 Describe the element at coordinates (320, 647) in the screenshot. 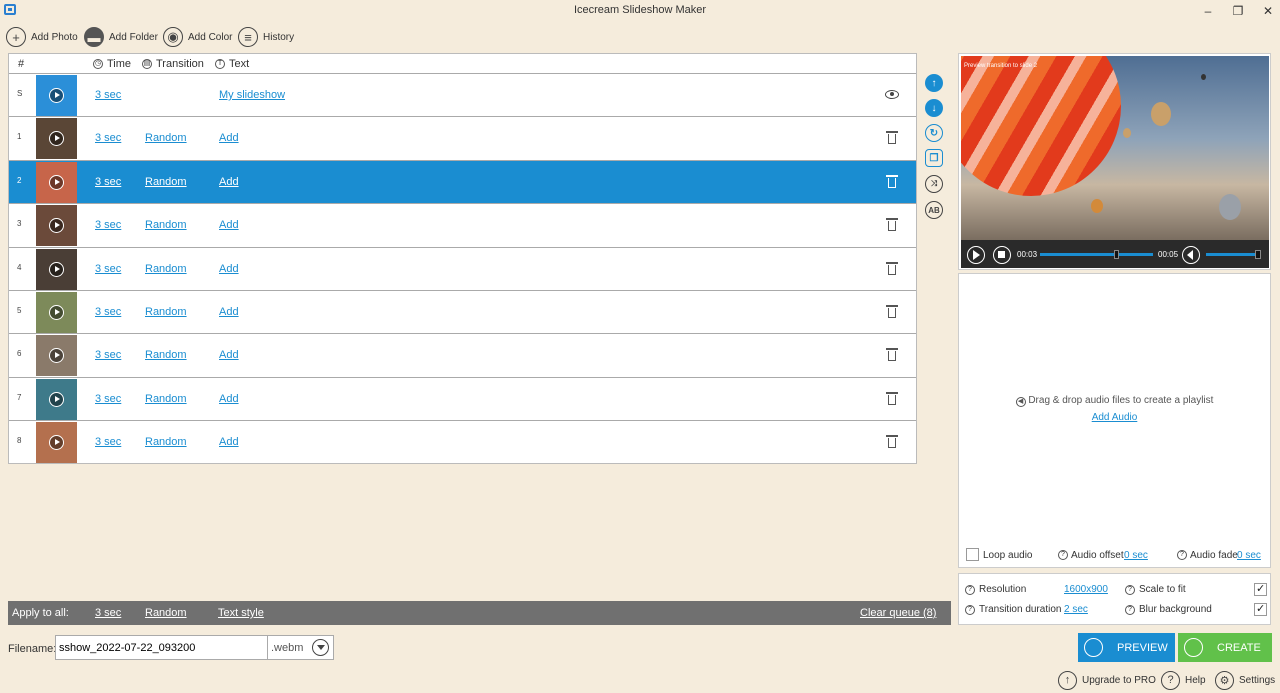

I see `format-dropdown-icon` at that location.